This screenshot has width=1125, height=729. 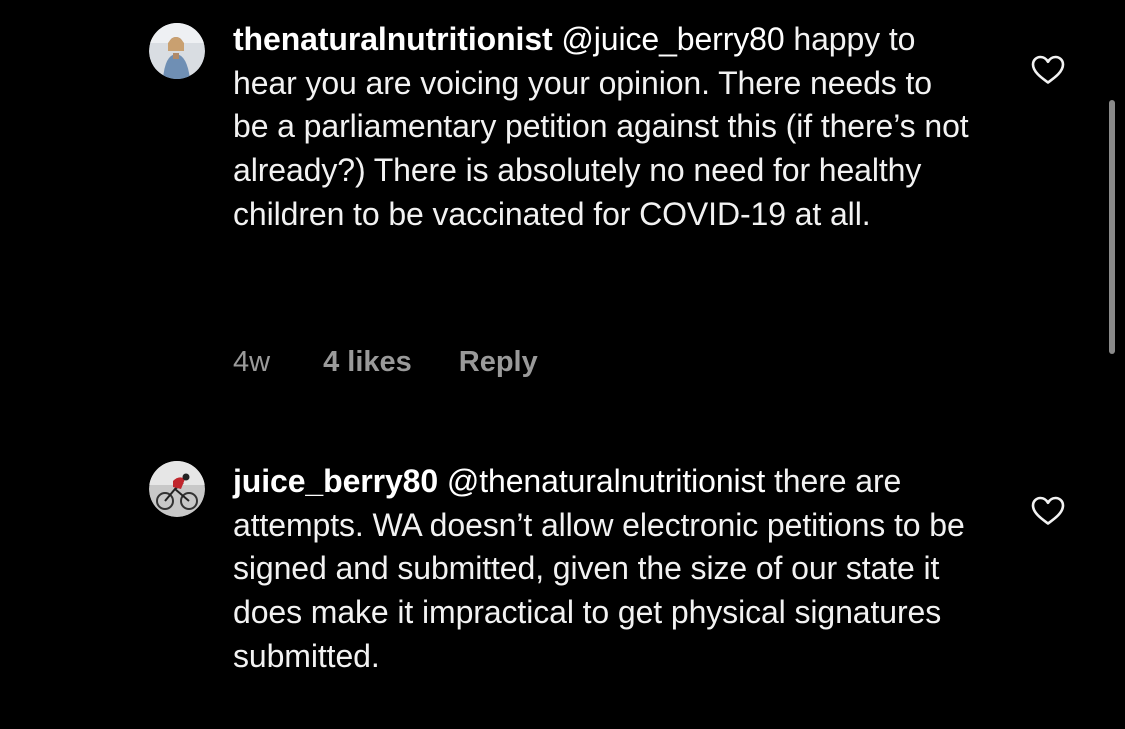 What do you see at coordinates (367, 362) in the screenshot?
I see `comment-likes-count: 4 likes` at bounding box center [367, 362].